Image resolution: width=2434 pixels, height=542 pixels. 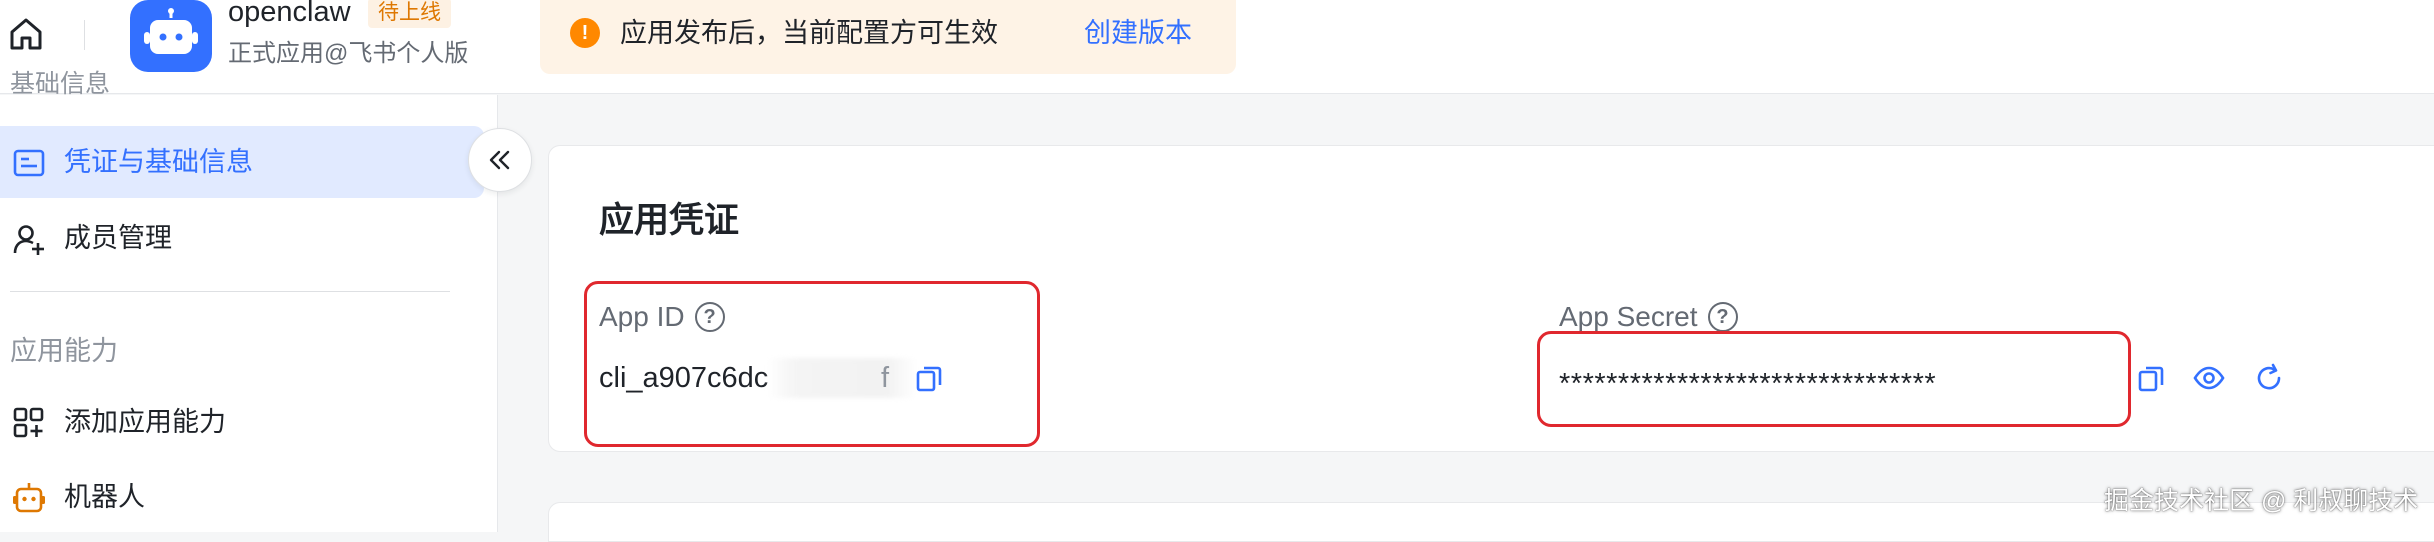 I want to click on watermark: 掘金技术社区 @ 利叔聊技术, so click(x=2261, y=501).